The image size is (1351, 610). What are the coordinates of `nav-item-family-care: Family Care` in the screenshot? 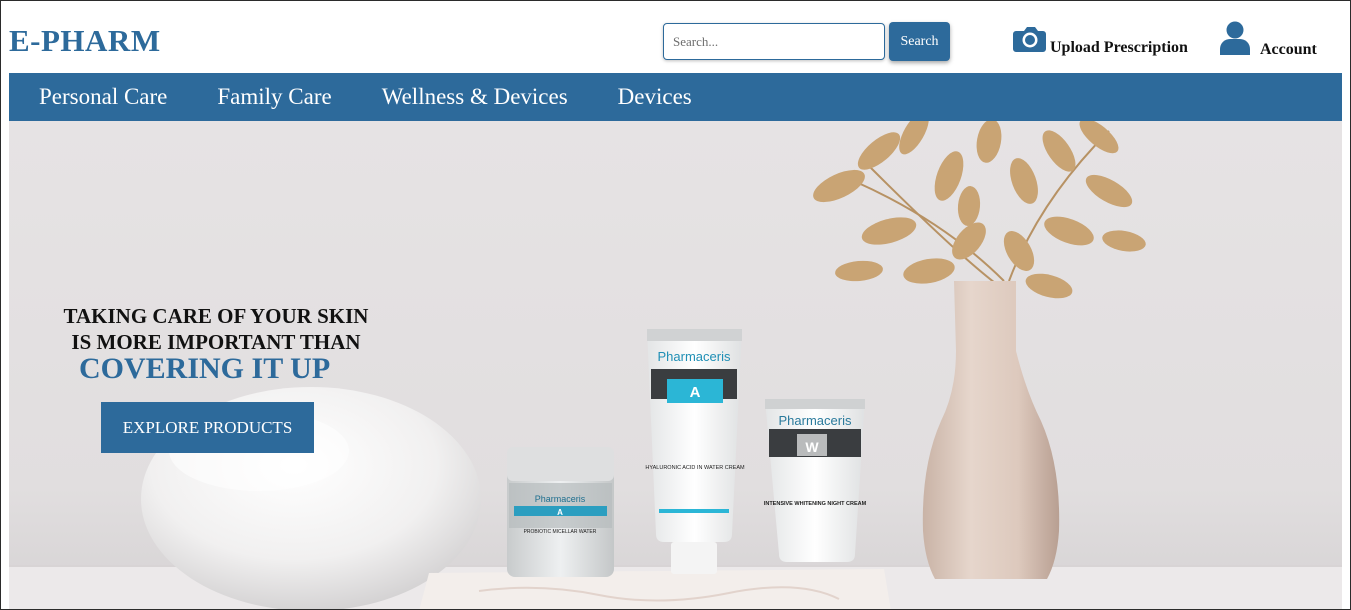 It's located at (274, 97).